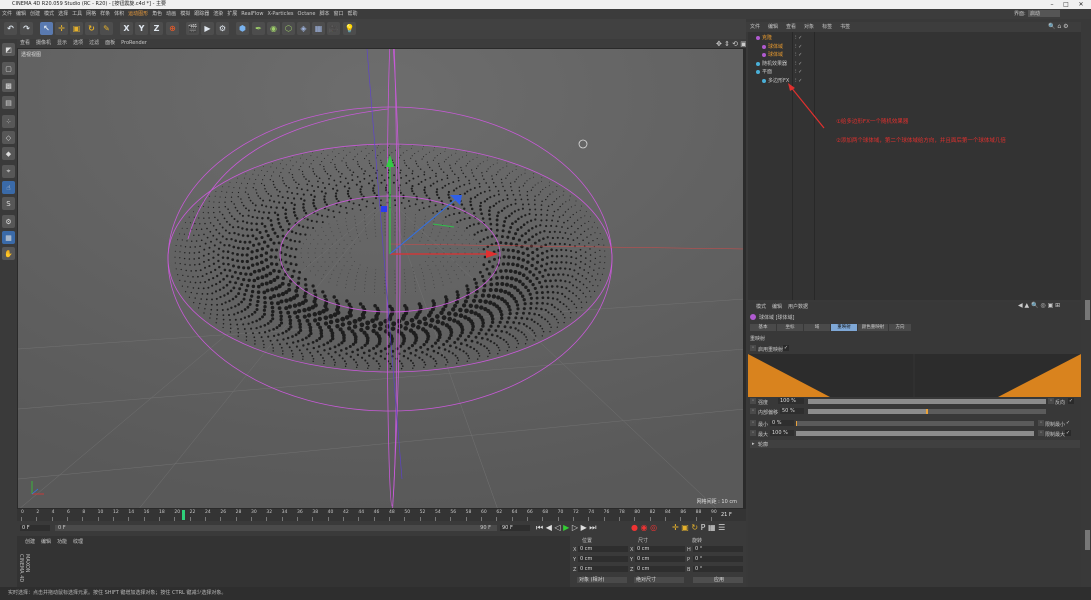  I want to click on viewport-menu-item: 摄像机, so click(43, 43).